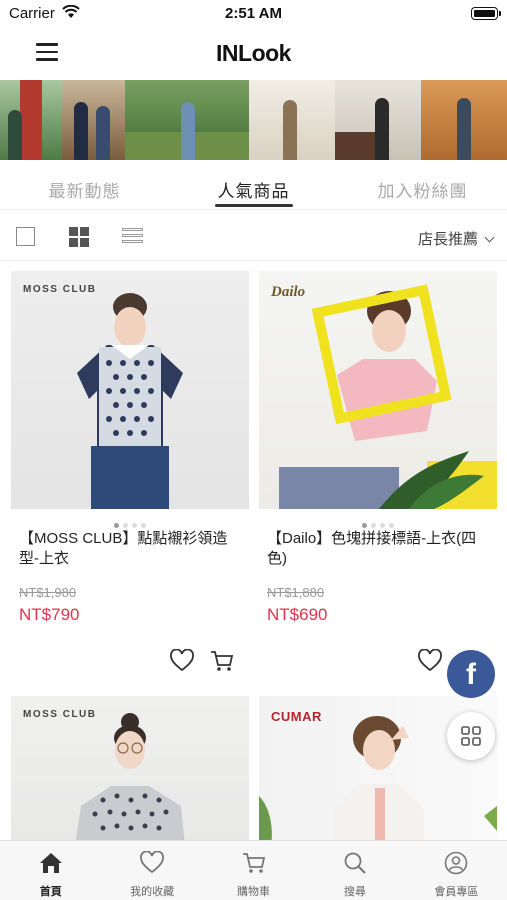  What do you see at coordinates (378, 556) in the screenshot?
I see `product-name: 【Dailo】色塊拼接標語-上衣(四色)` at bounding box center [378, 556].